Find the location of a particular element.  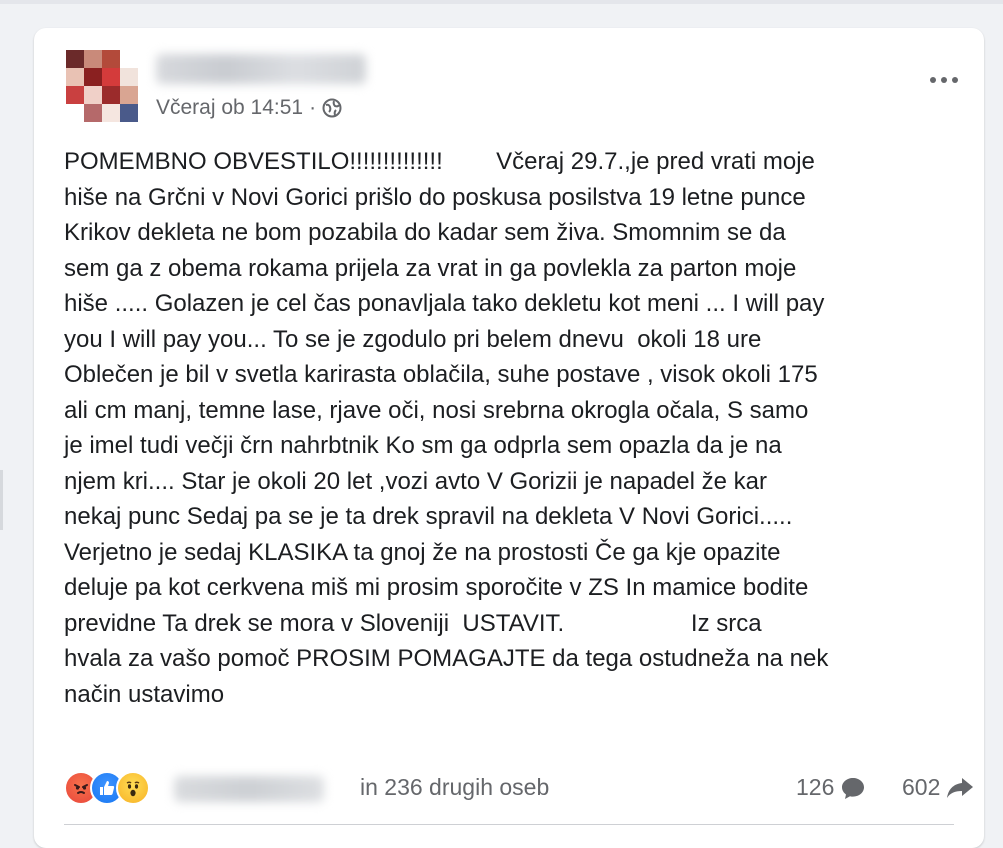

author-name-redacted is located at coordinates (261, 69).